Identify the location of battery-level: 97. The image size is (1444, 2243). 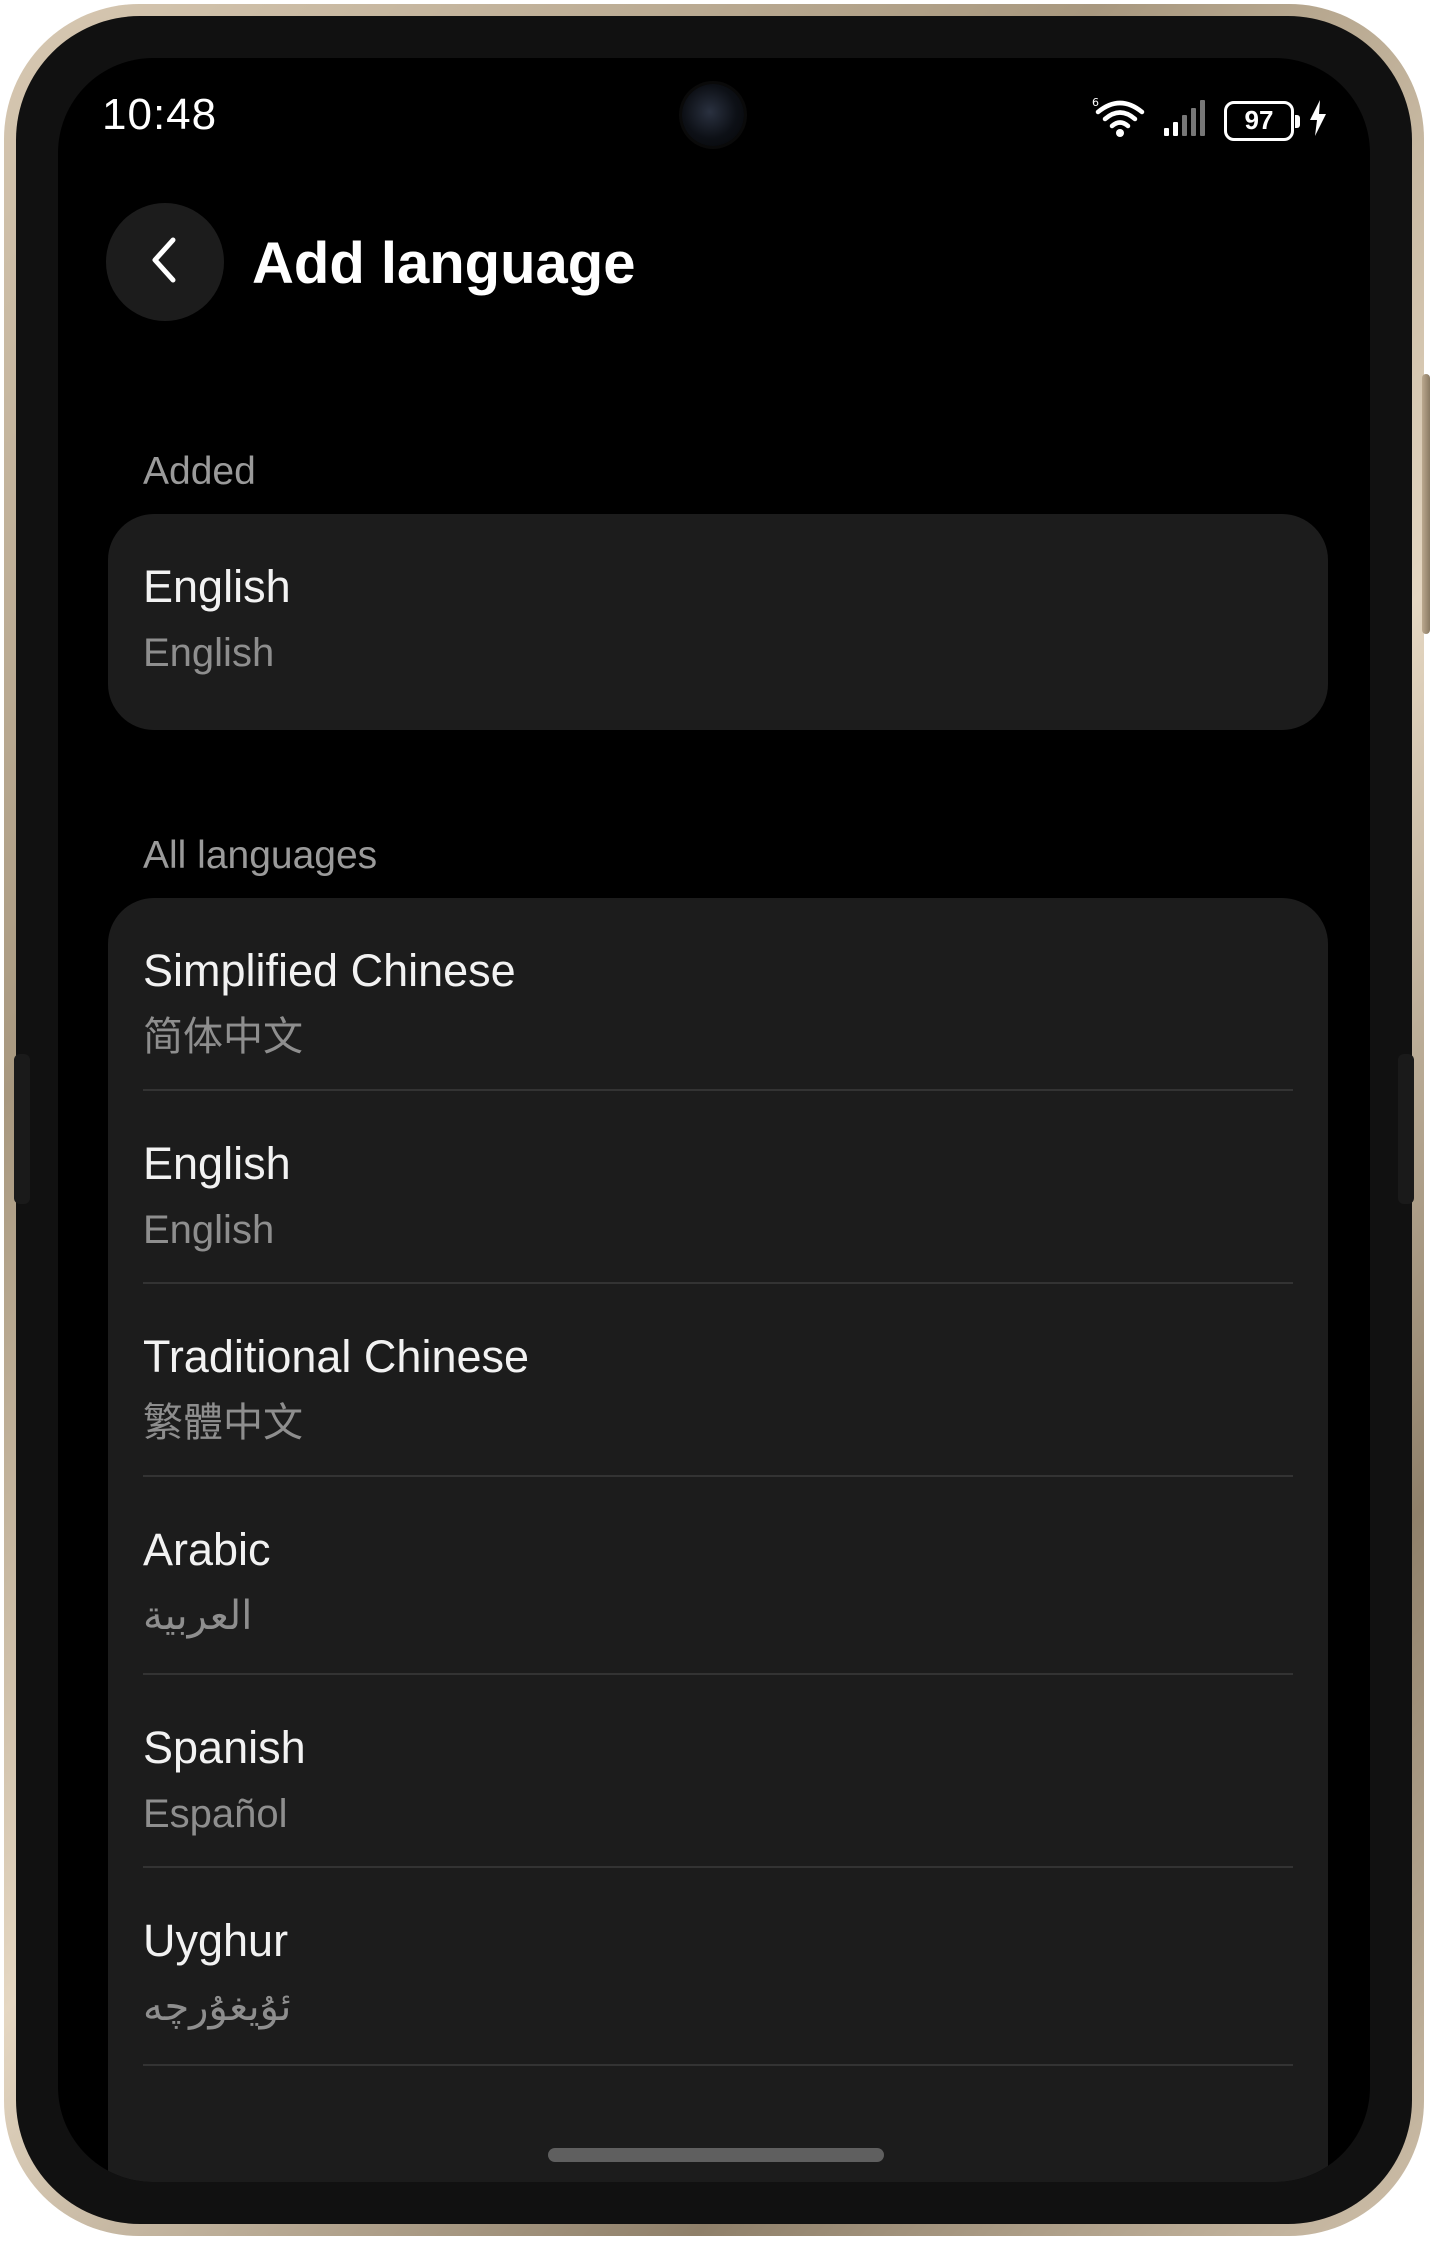
(1259, 120).